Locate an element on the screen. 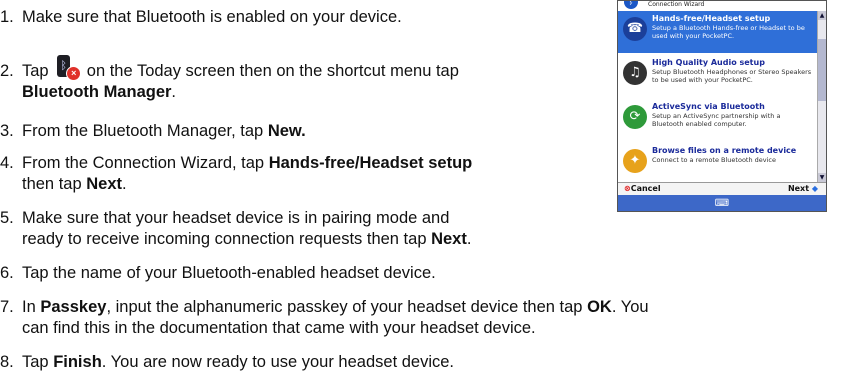 The height and width of the screenshot is (382, 844). keyboard-icon: ⌨ is located at coordinates (722, 203).